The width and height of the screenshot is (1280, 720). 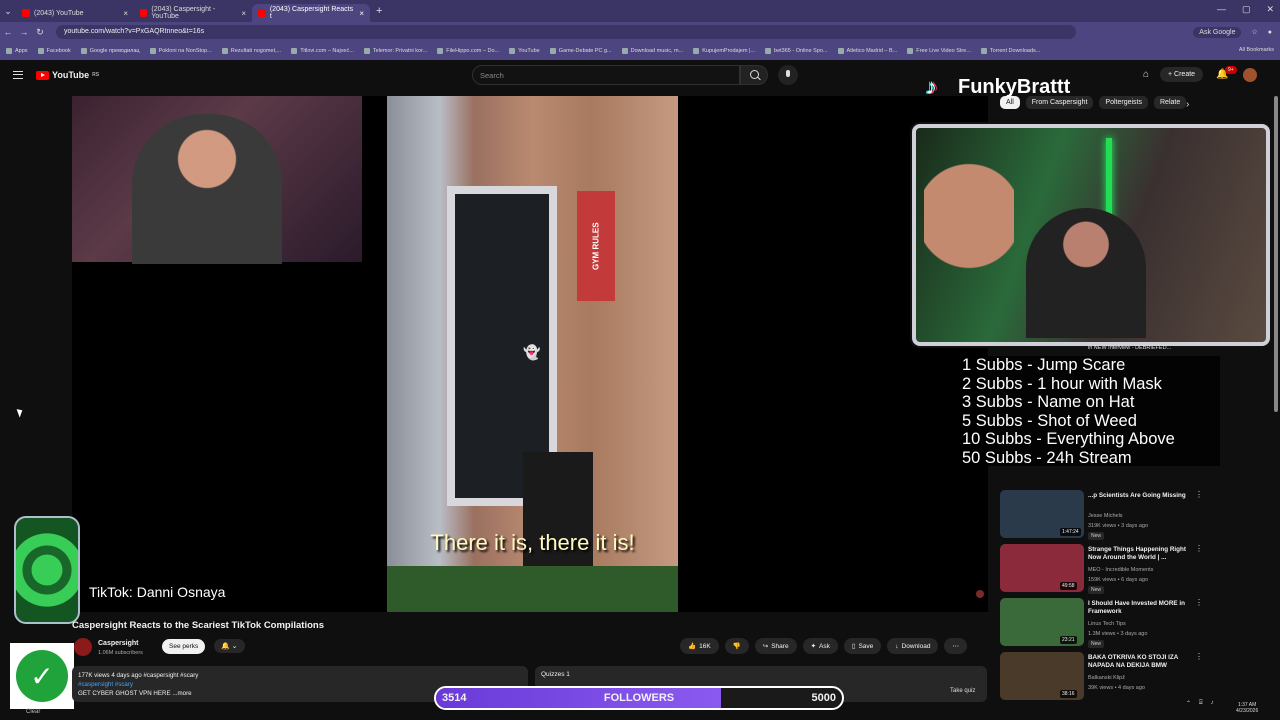 What do you see at coordinates (193, 13) in the screenshot?
I see `browser-tab: (2043) Caspersight - YouTube ×` at bounding box center [193, 13].